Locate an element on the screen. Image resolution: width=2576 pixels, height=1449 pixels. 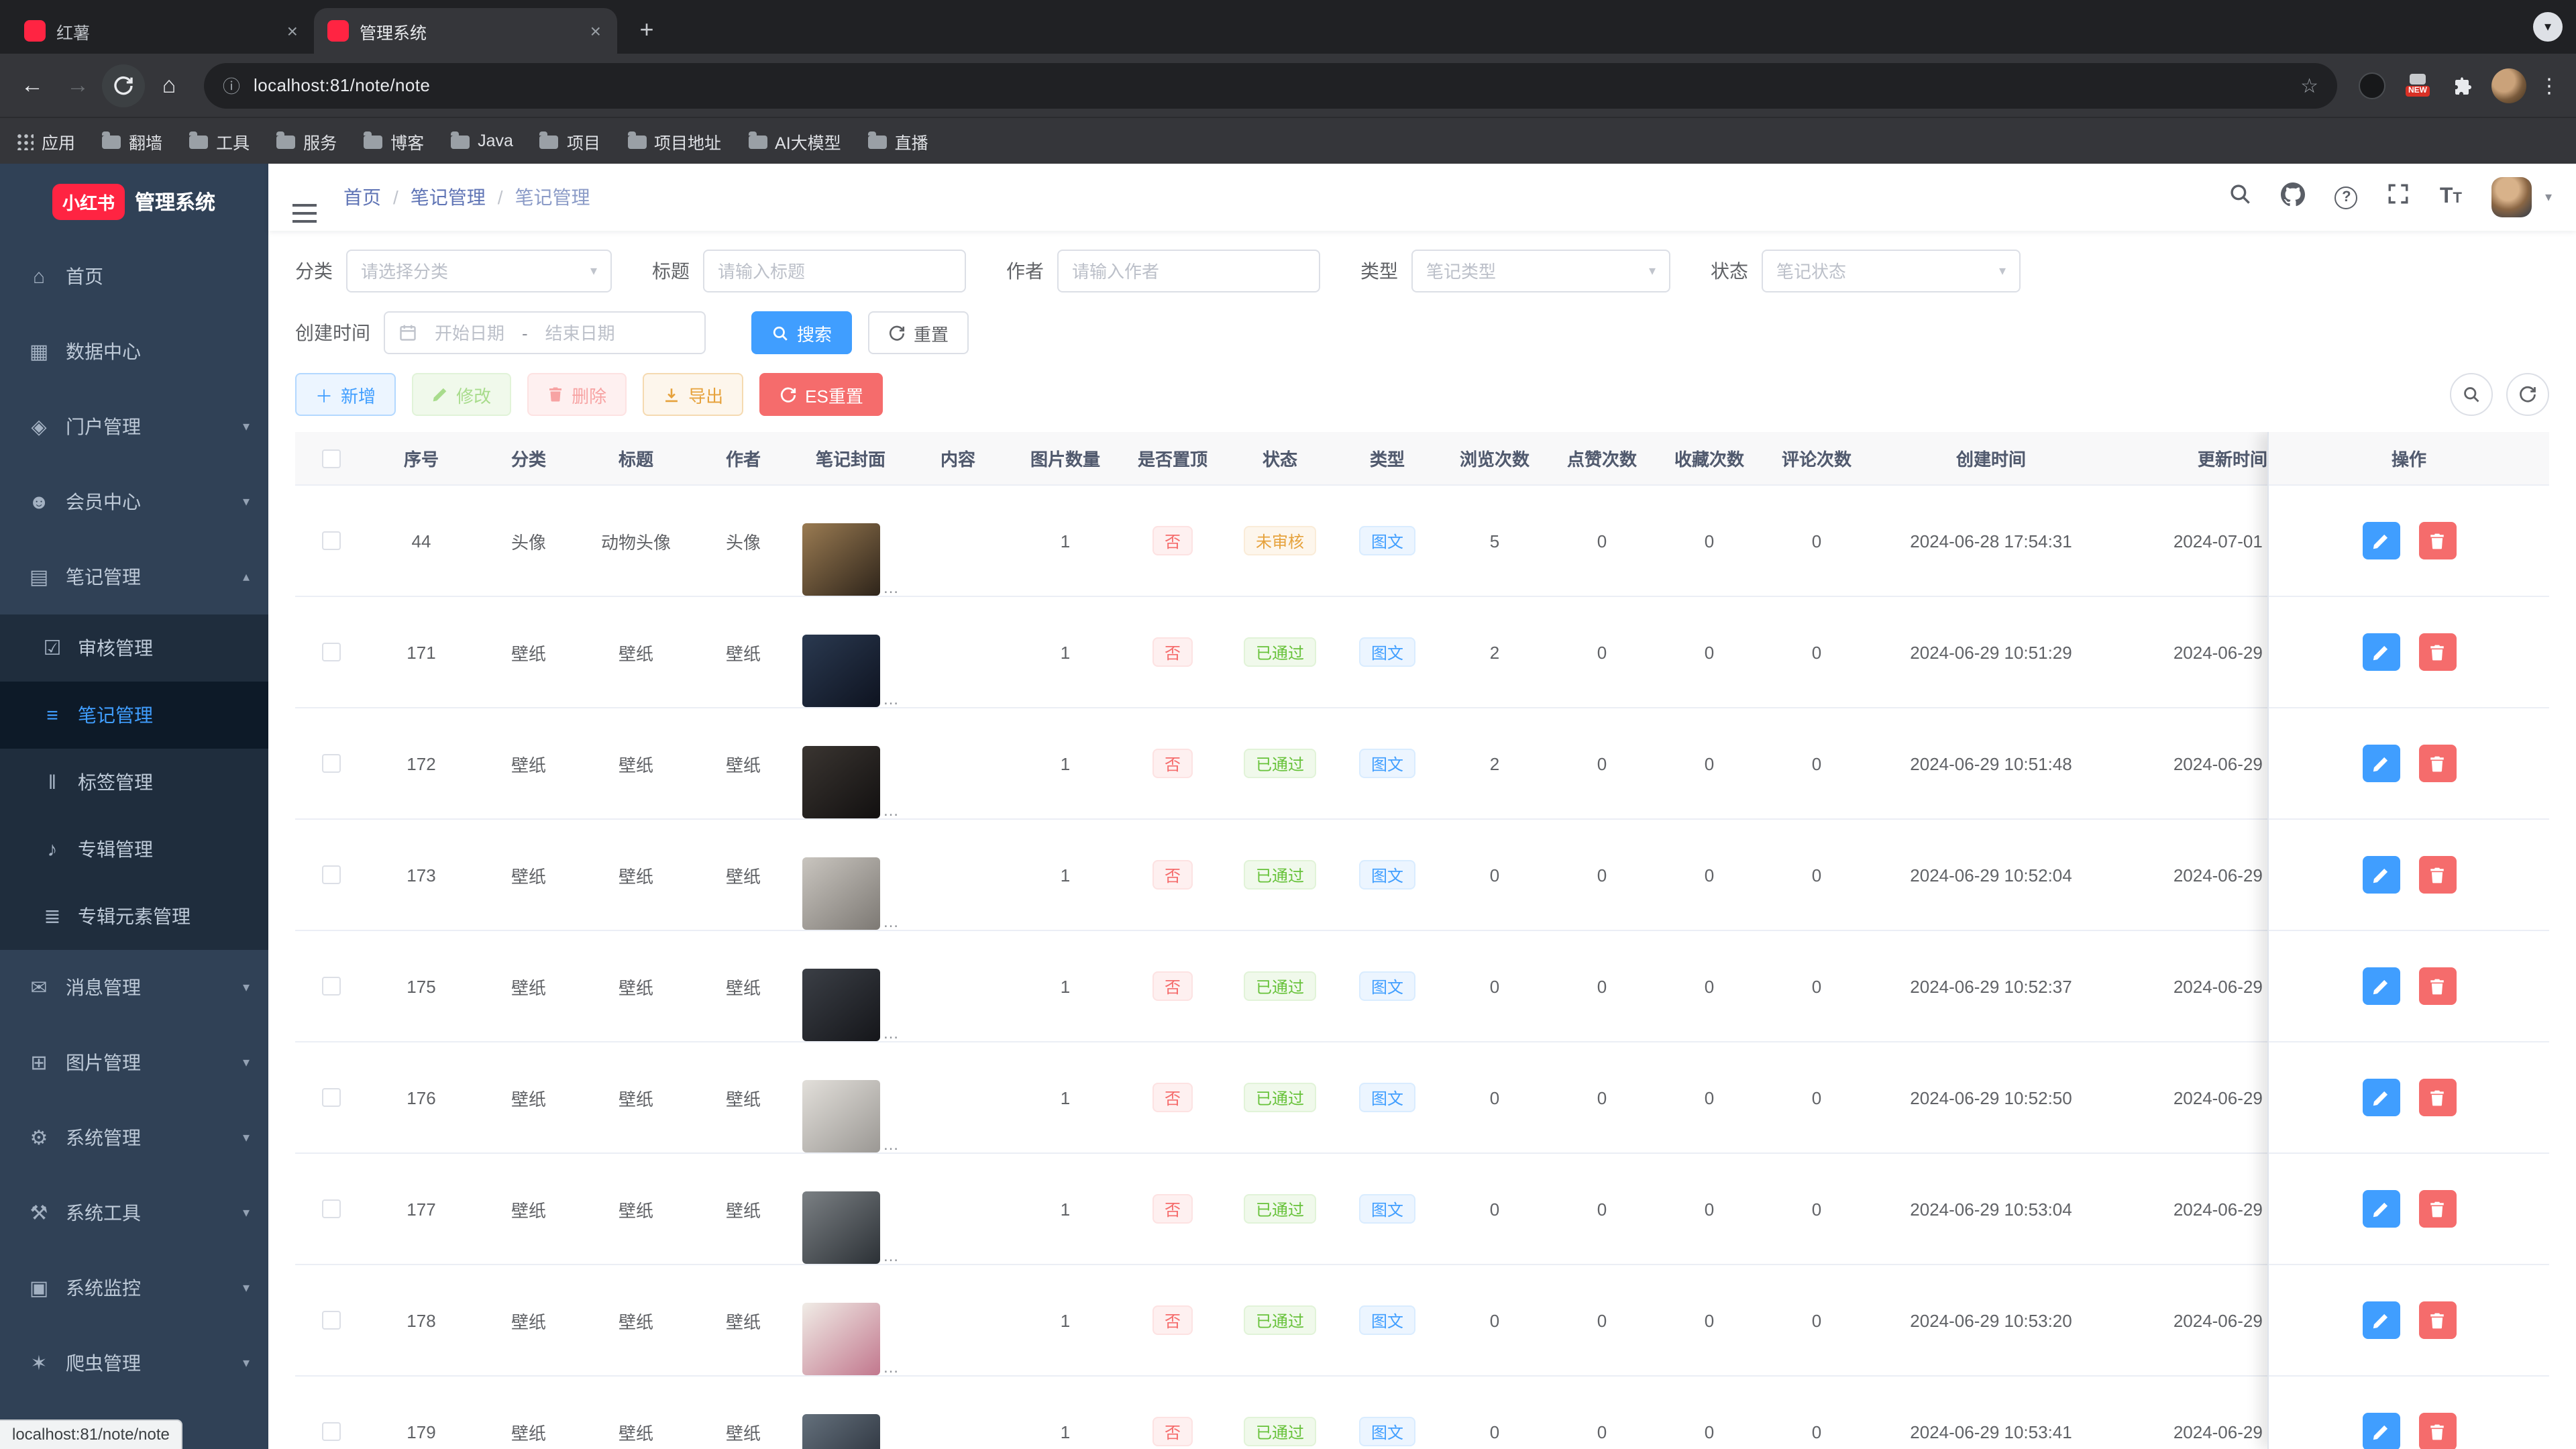
bookmark-item: 博客 is located at coordinates (394, 141).